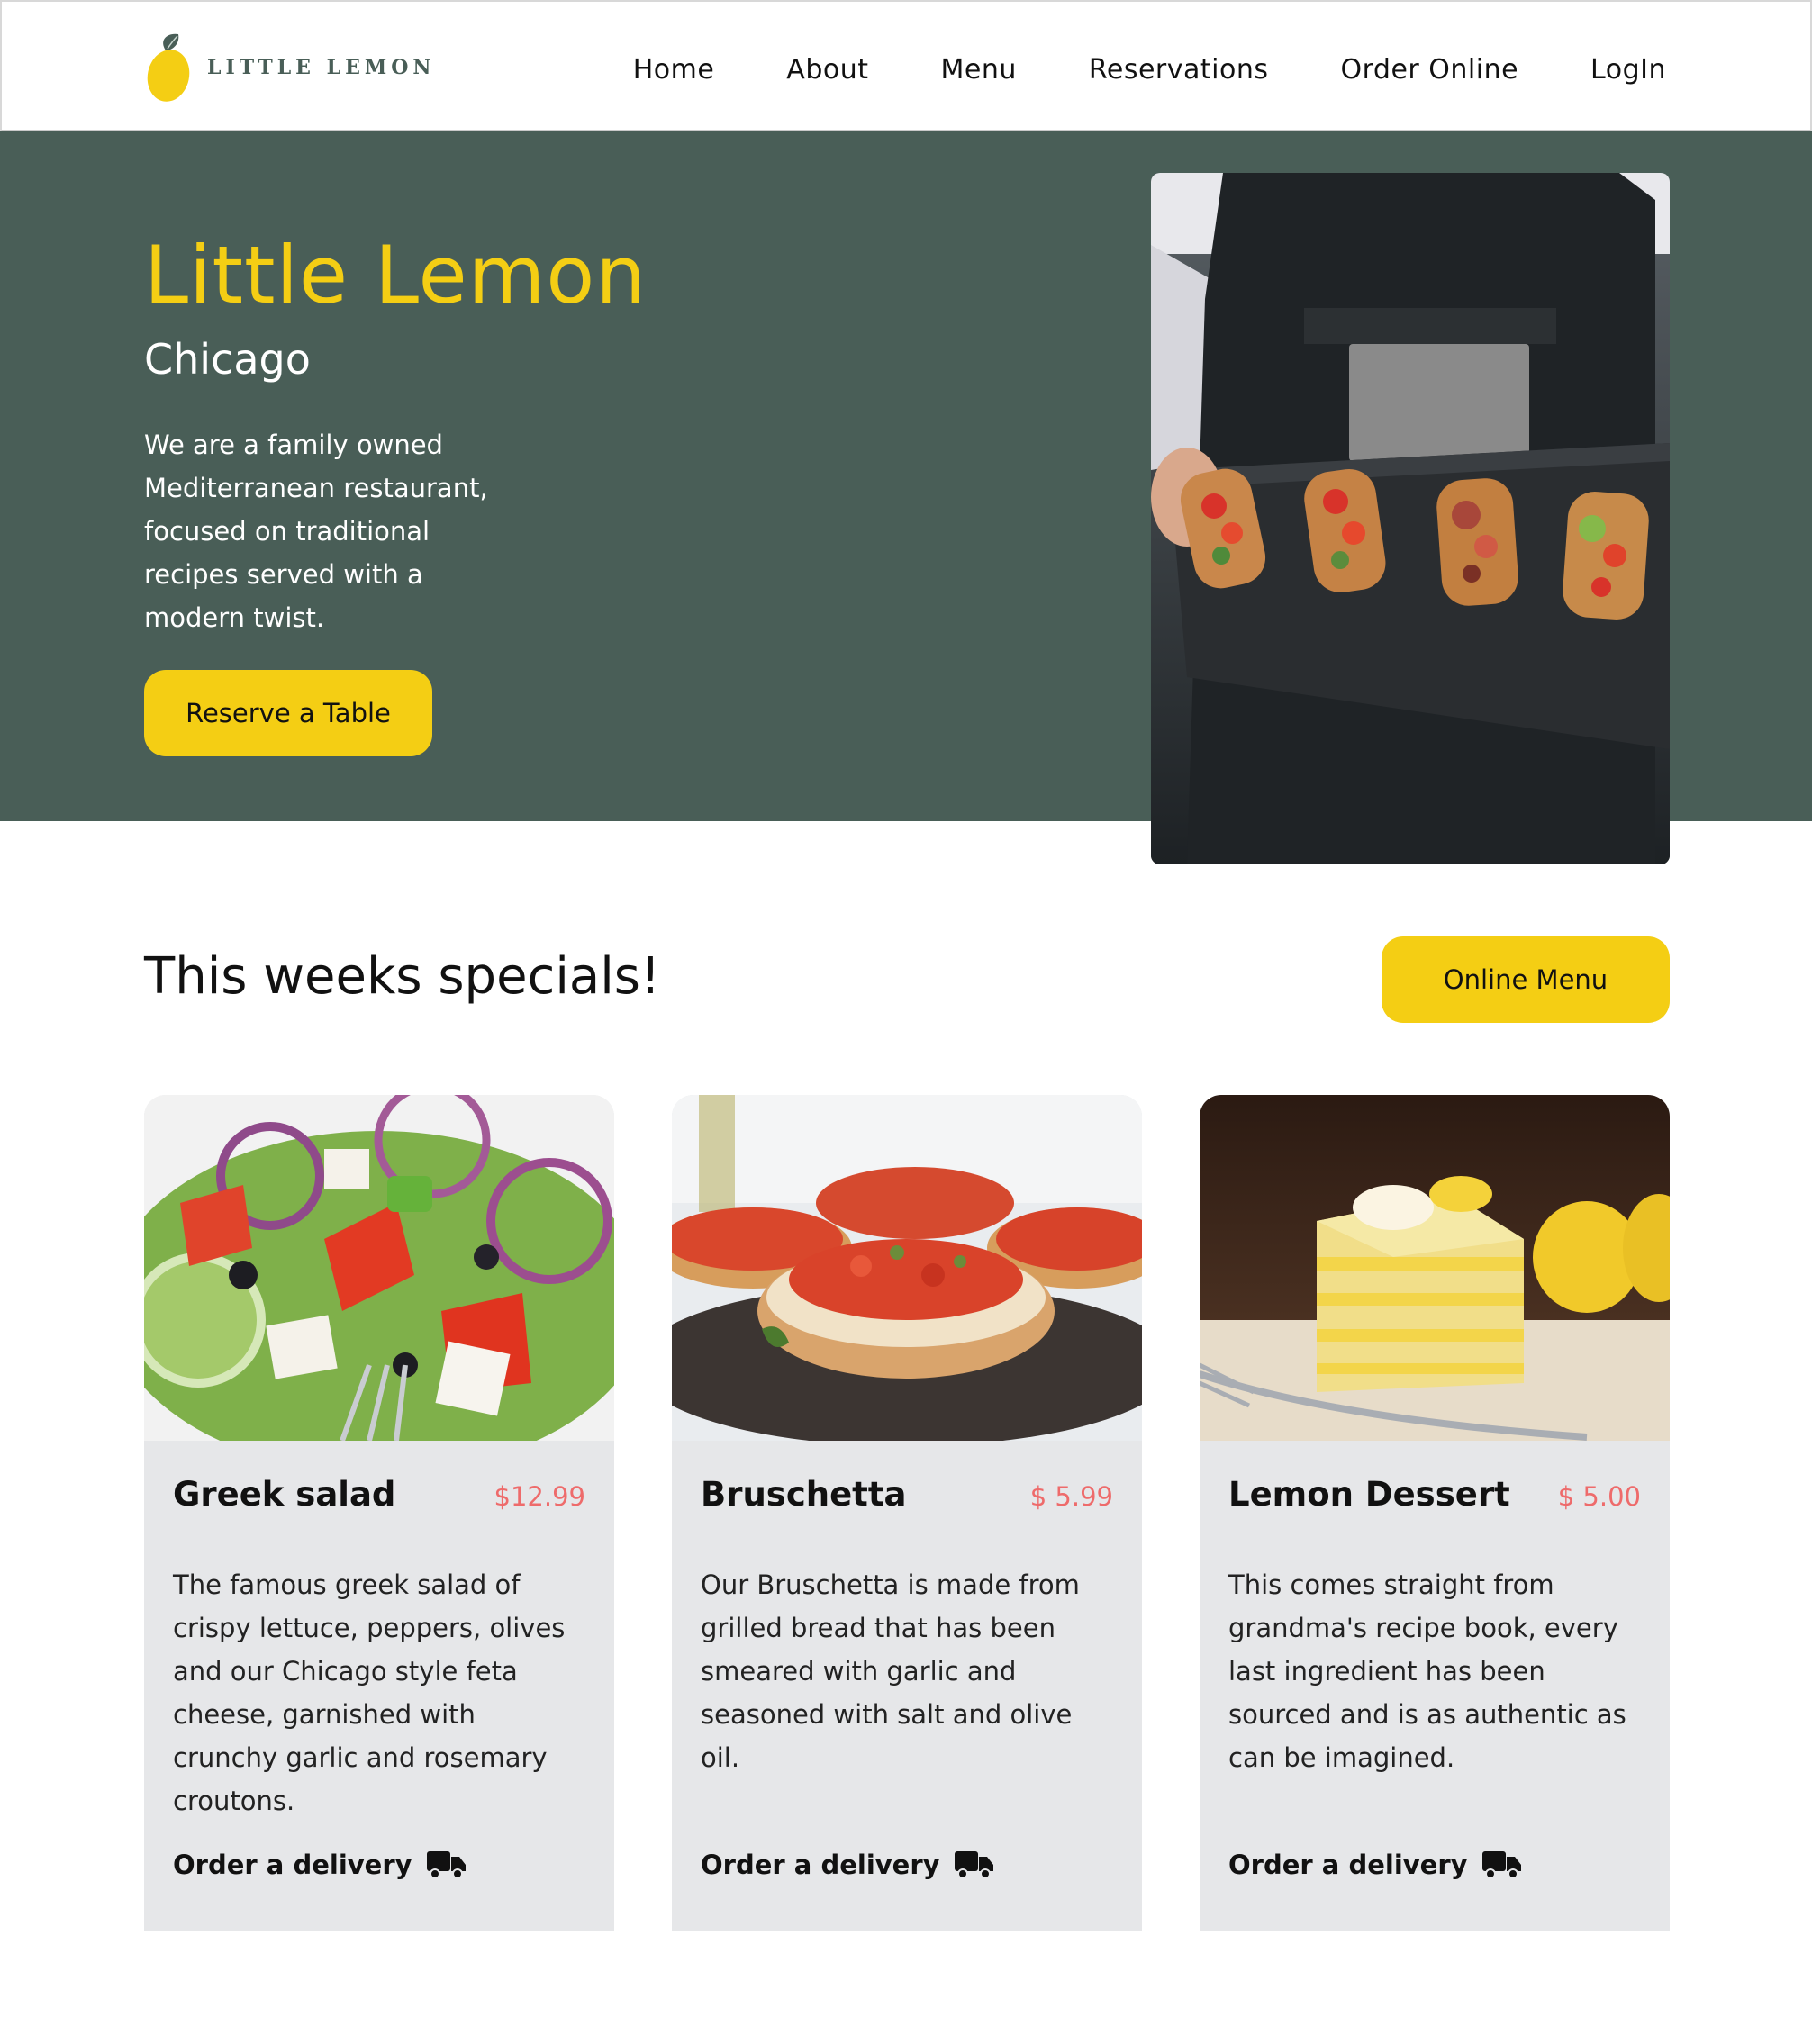  I want to click on bruschetta-image, so click(907, 1268).